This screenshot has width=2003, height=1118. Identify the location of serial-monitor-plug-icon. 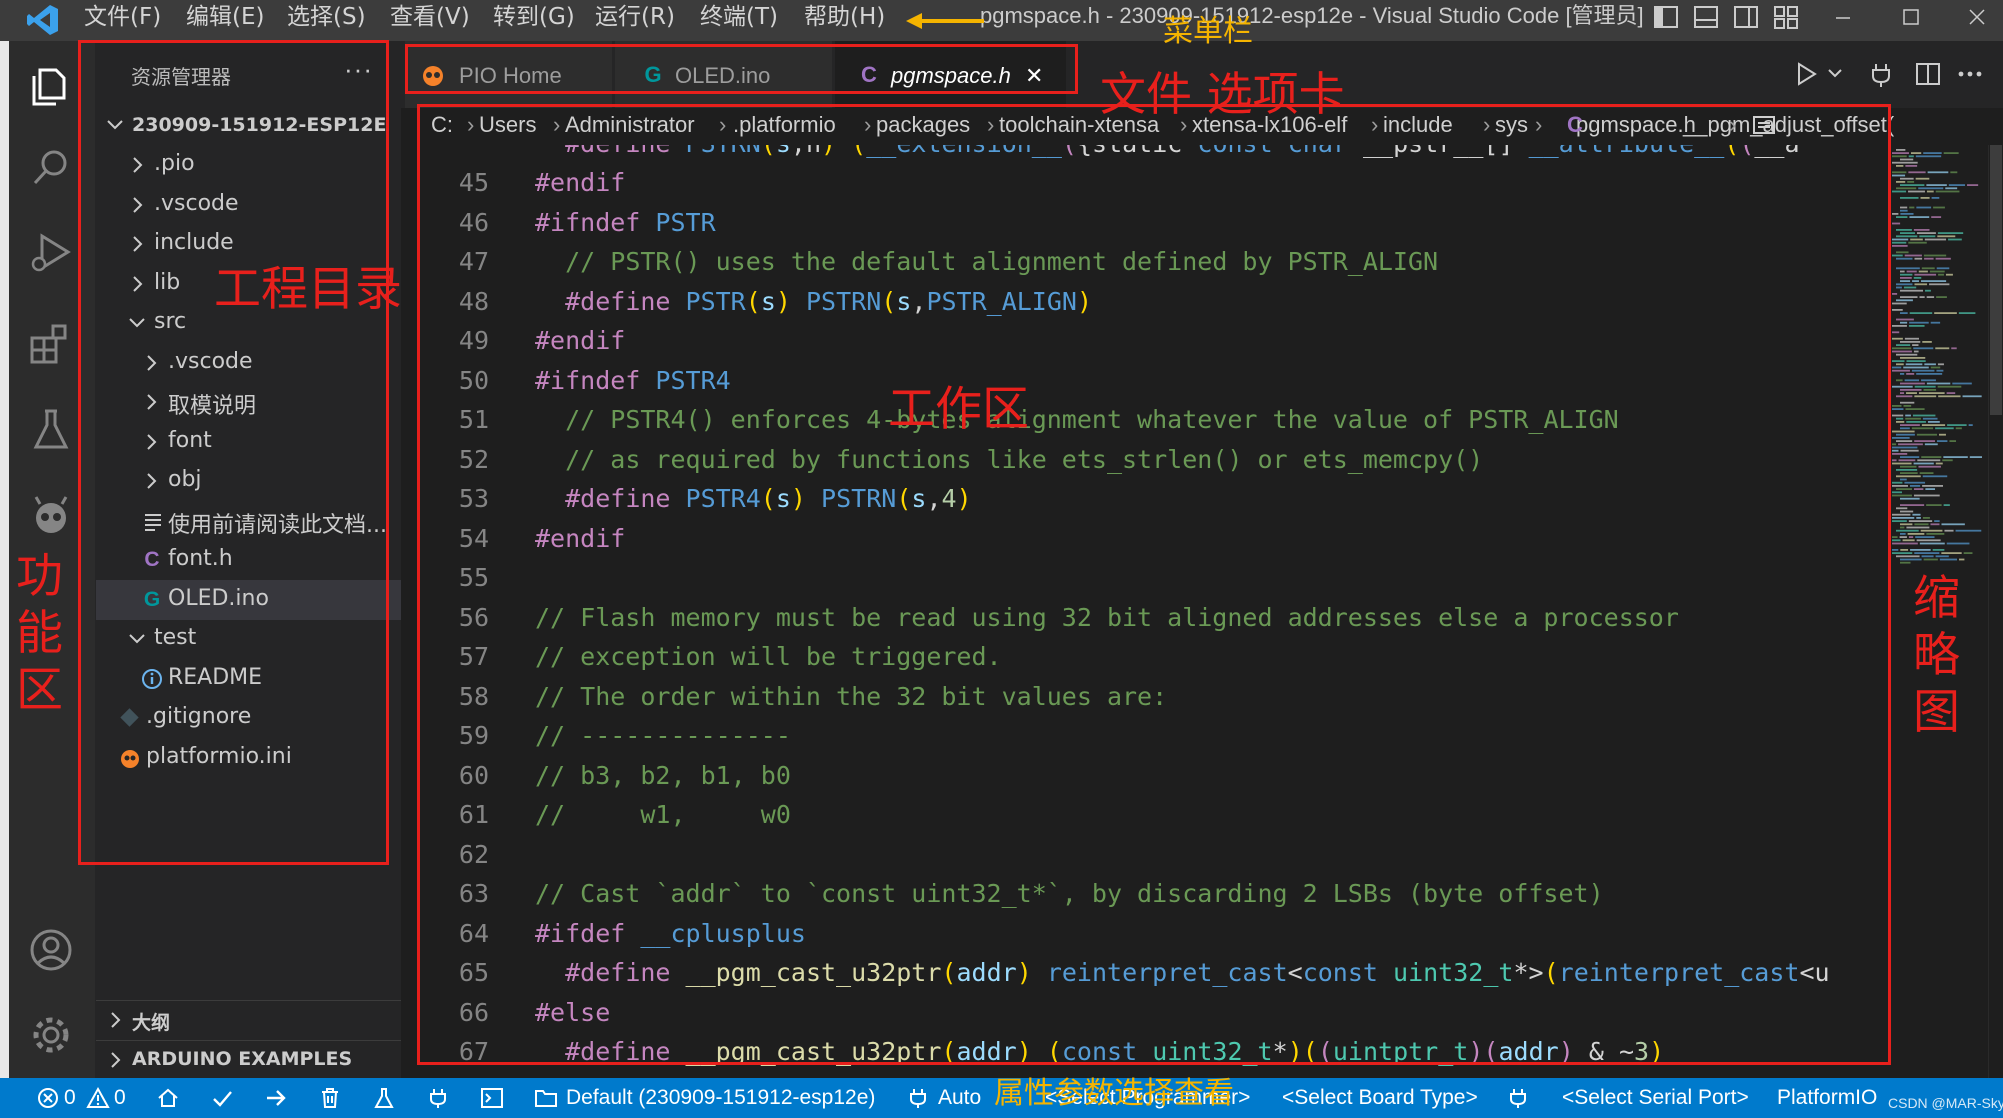
(438, 1098).